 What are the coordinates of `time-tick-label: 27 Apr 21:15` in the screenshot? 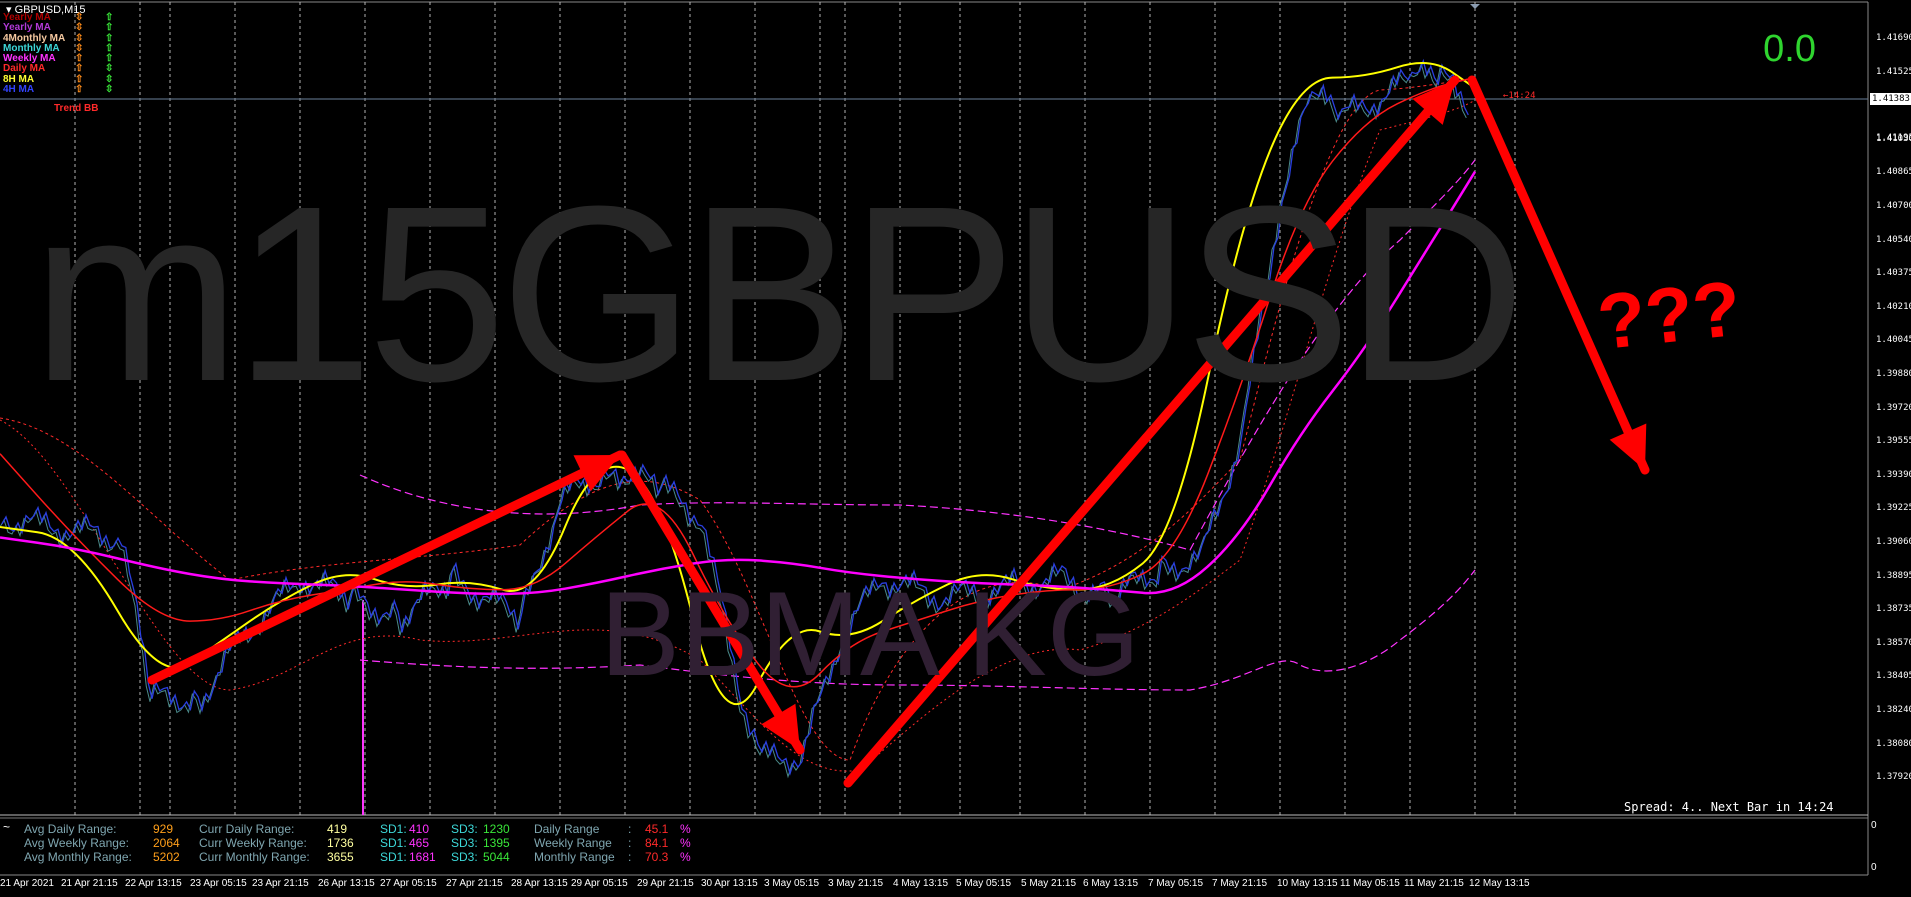 It's located at (474, 883).